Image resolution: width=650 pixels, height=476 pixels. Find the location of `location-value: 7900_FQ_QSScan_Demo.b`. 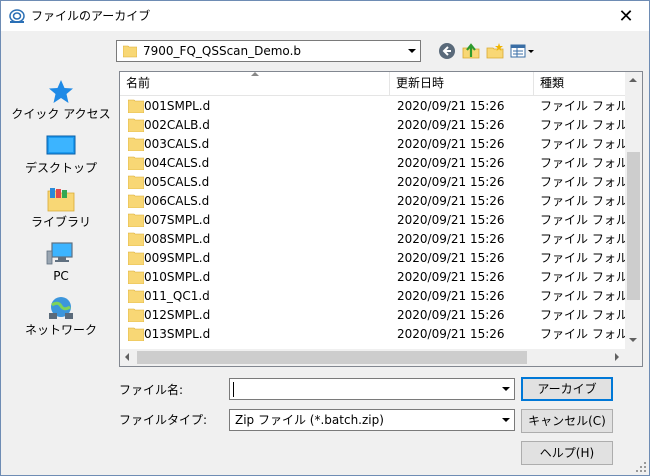

location-value: 7900_FQ_QSScan_Demo.b is located at coordinates (222, 51).